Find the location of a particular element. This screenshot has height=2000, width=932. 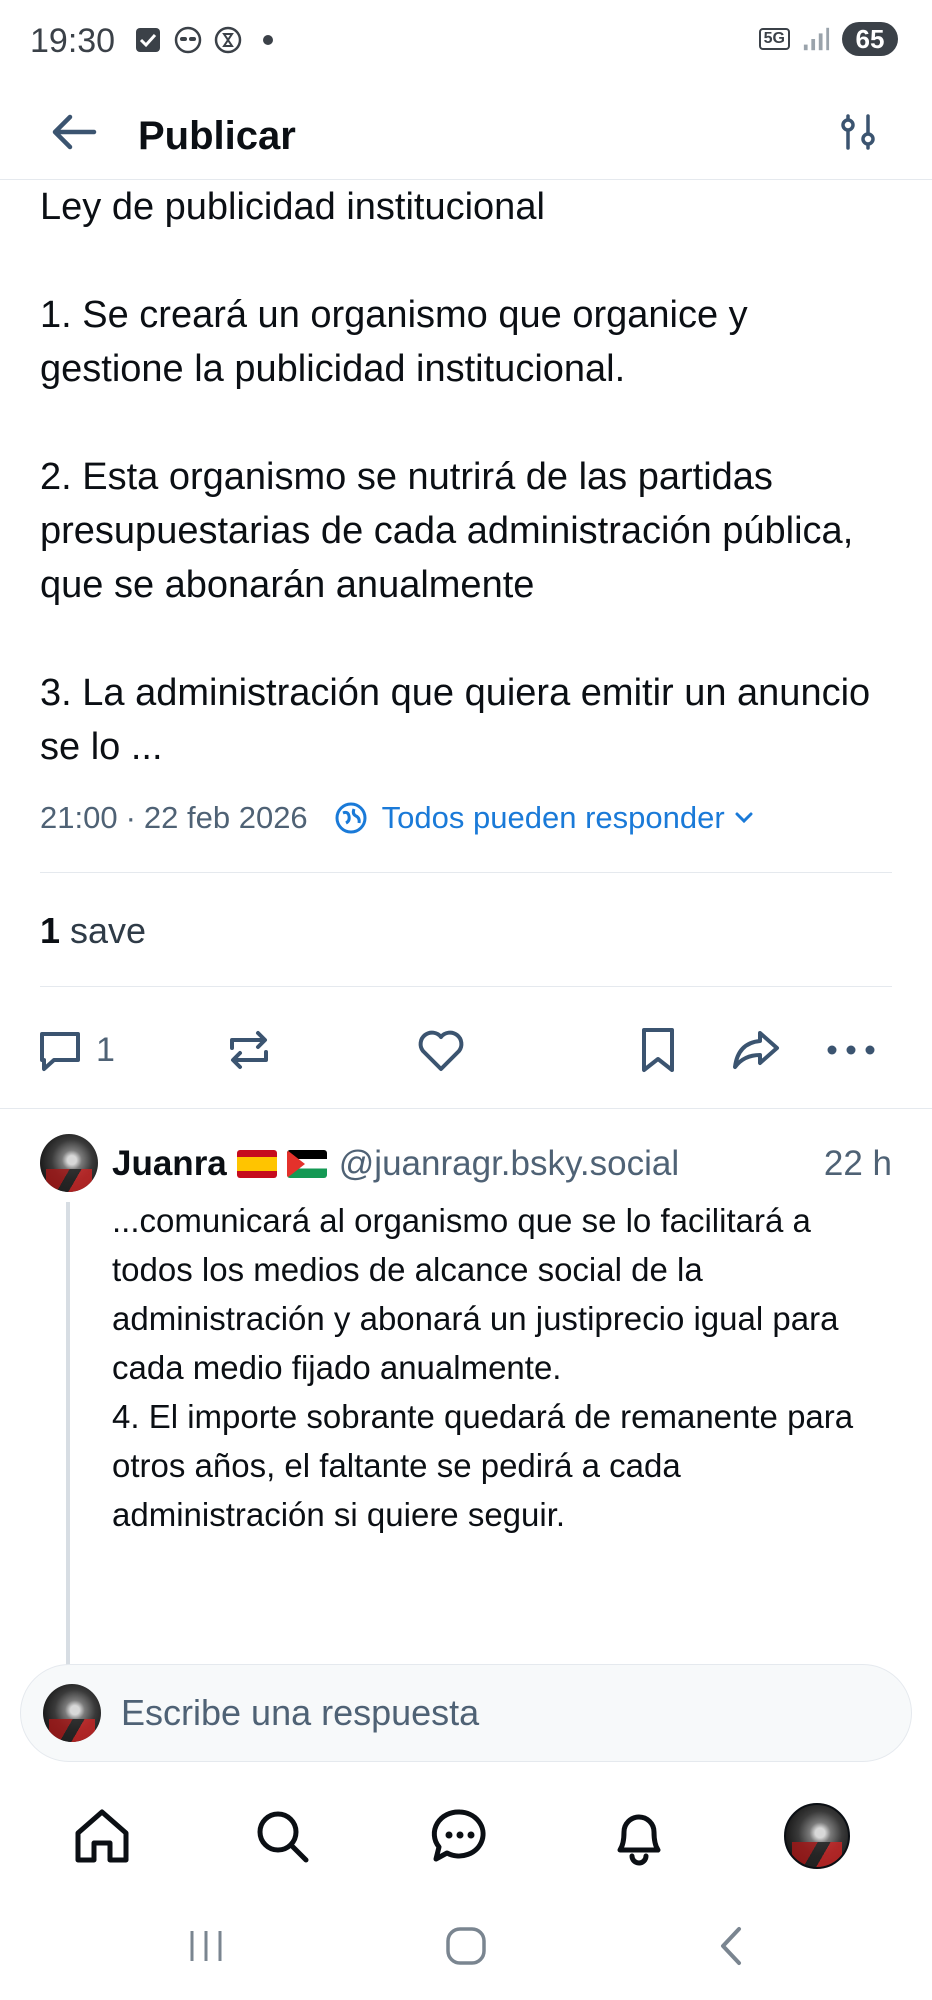

battery-indicator: 65 is located at coordinates (870, 39).